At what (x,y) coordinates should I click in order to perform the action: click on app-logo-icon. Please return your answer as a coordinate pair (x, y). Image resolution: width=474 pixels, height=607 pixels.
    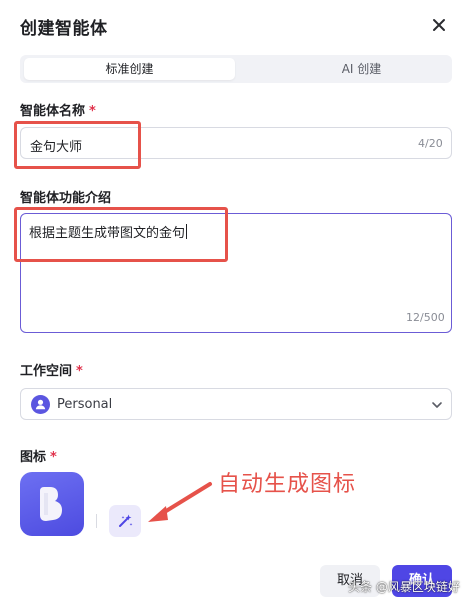
    Looking at the image, I should click on (51, 504).